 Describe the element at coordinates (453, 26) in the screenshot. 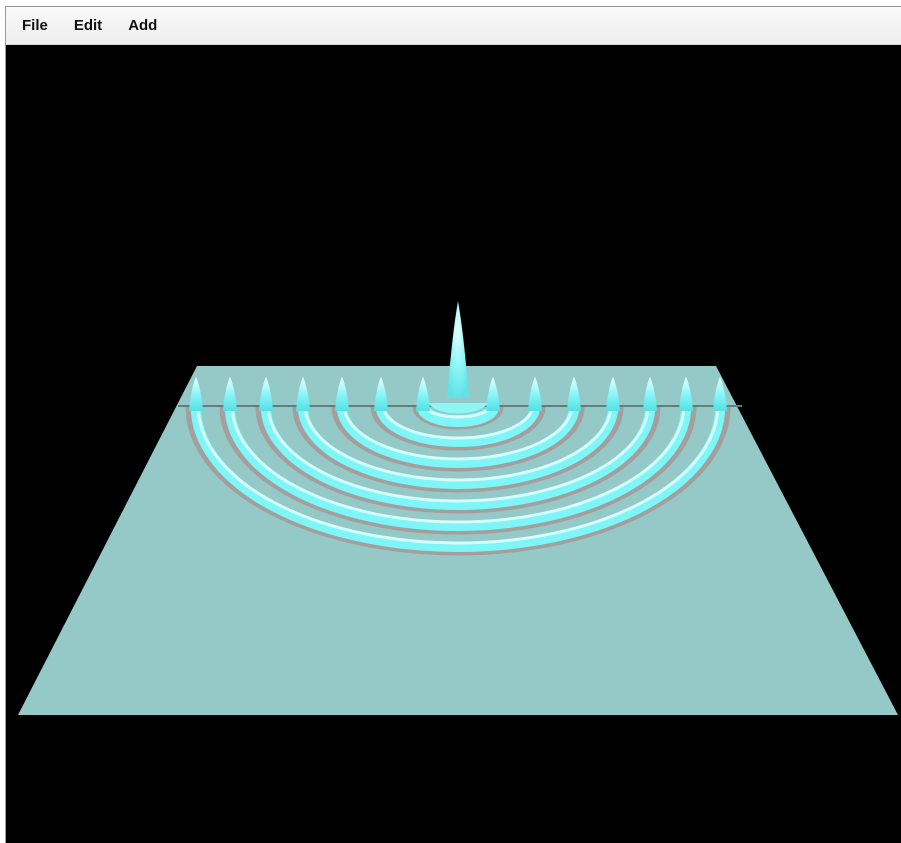

I see `menu-bar: File Edit Add` at that location.